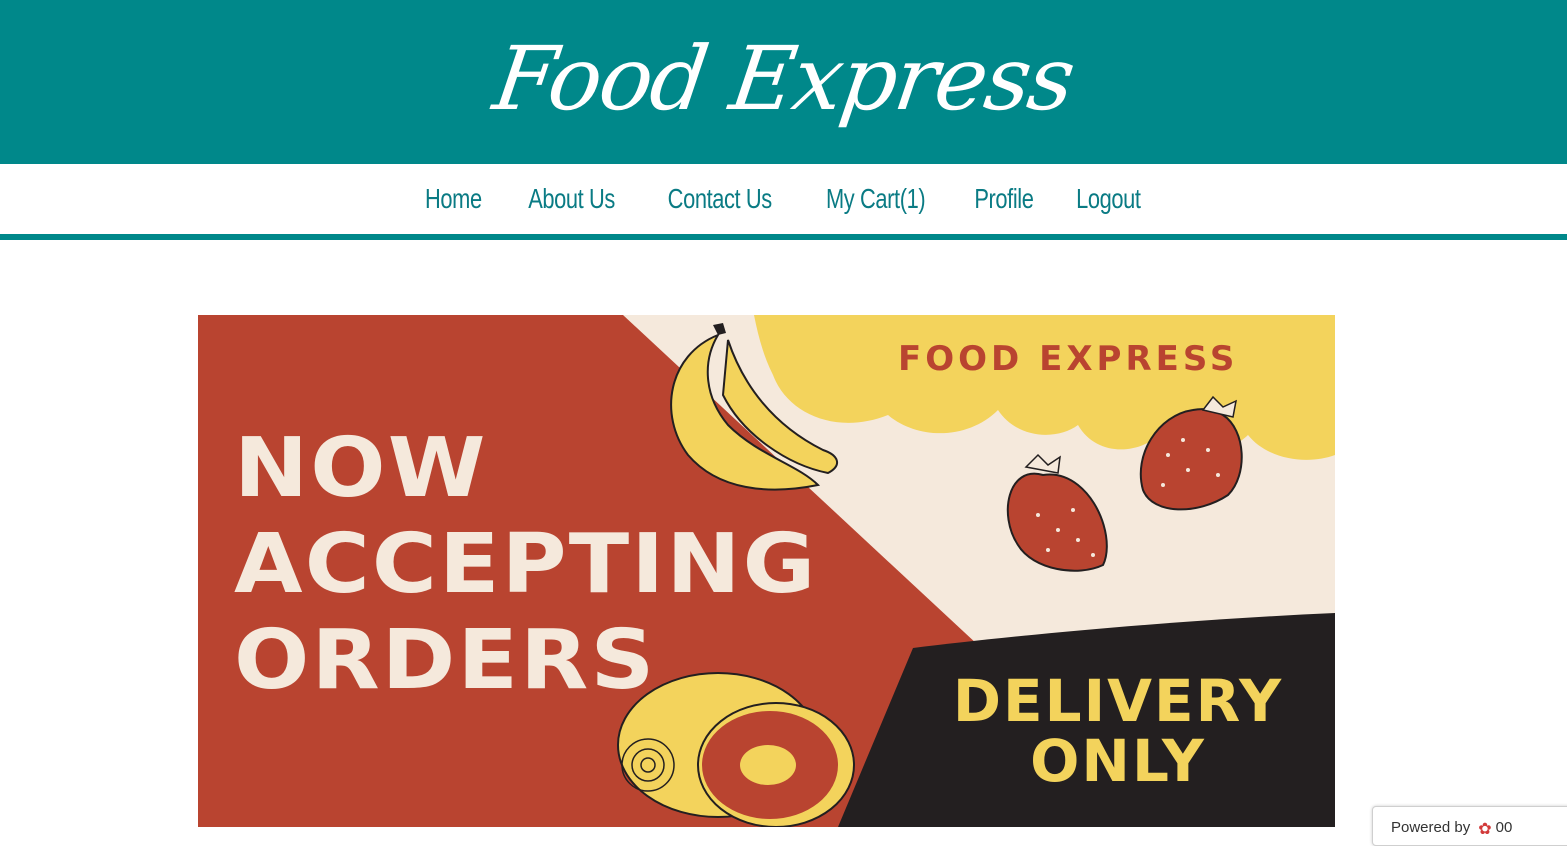 The width and height of the screenshot is (1567, 846). Describe the element at coordinates (784, 78) in the screenshot. I see `site-title: Food Express` at that location.